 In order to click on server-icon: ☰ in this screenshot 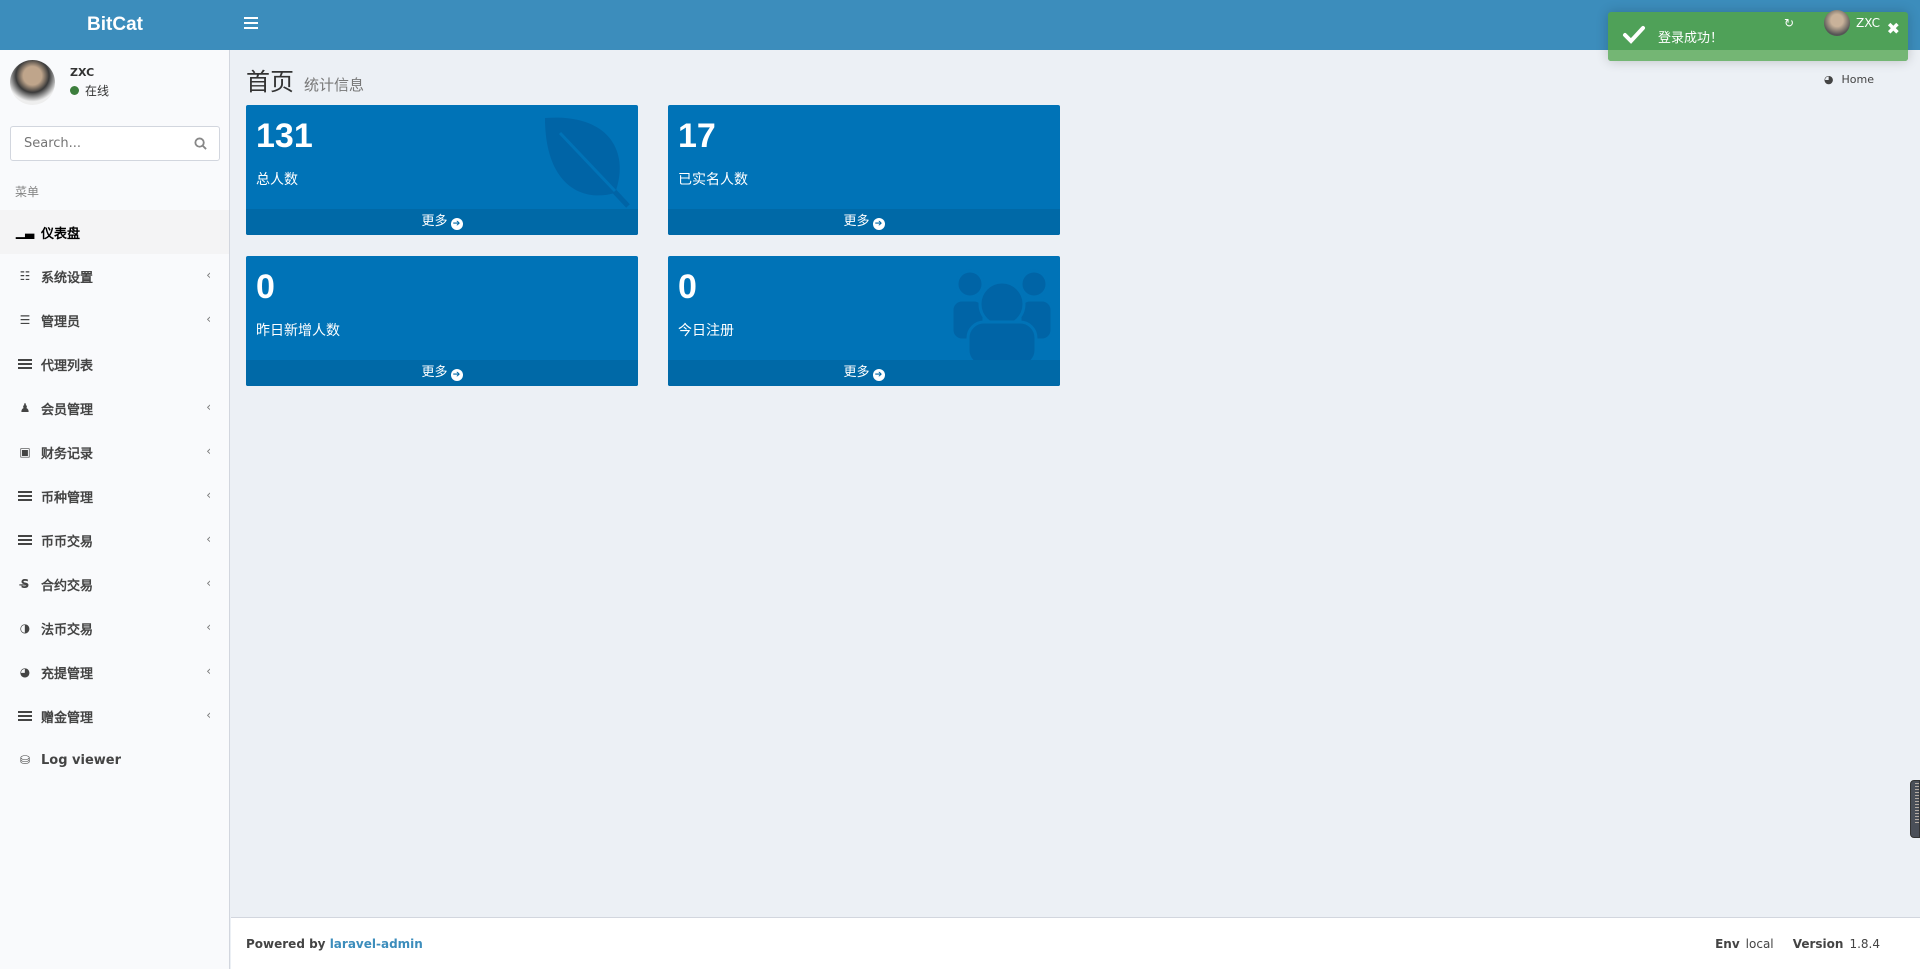, I will do `click(25, 320)`.